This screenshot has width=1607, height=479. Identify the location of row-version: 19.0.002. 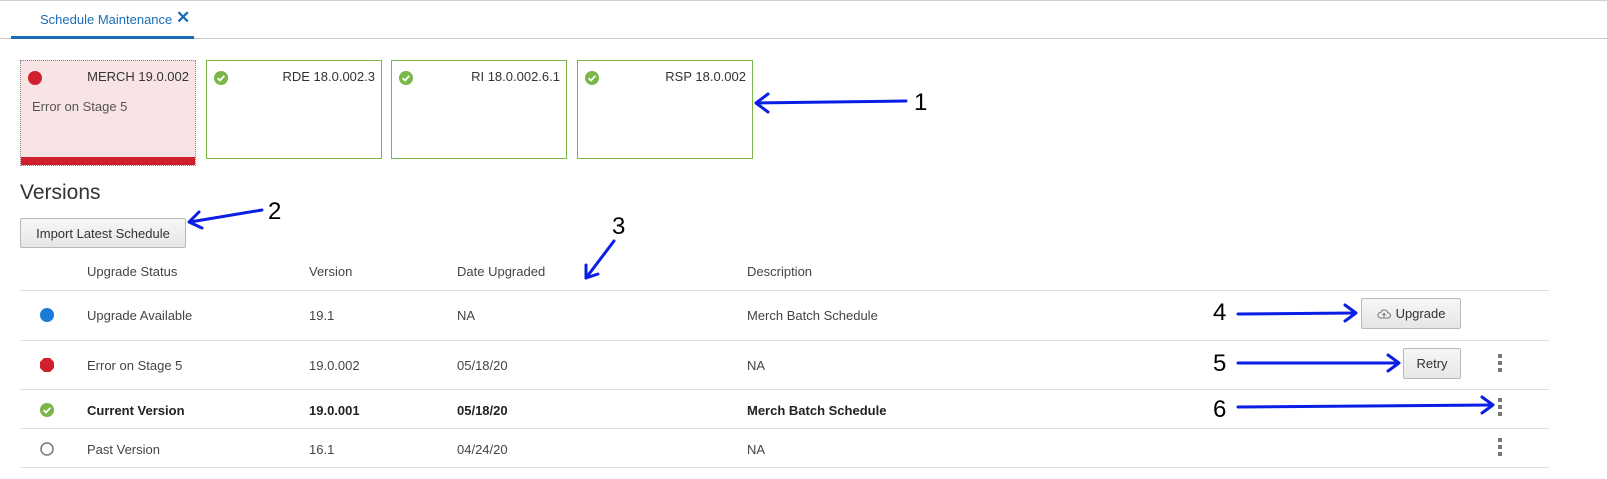
(334, 365).